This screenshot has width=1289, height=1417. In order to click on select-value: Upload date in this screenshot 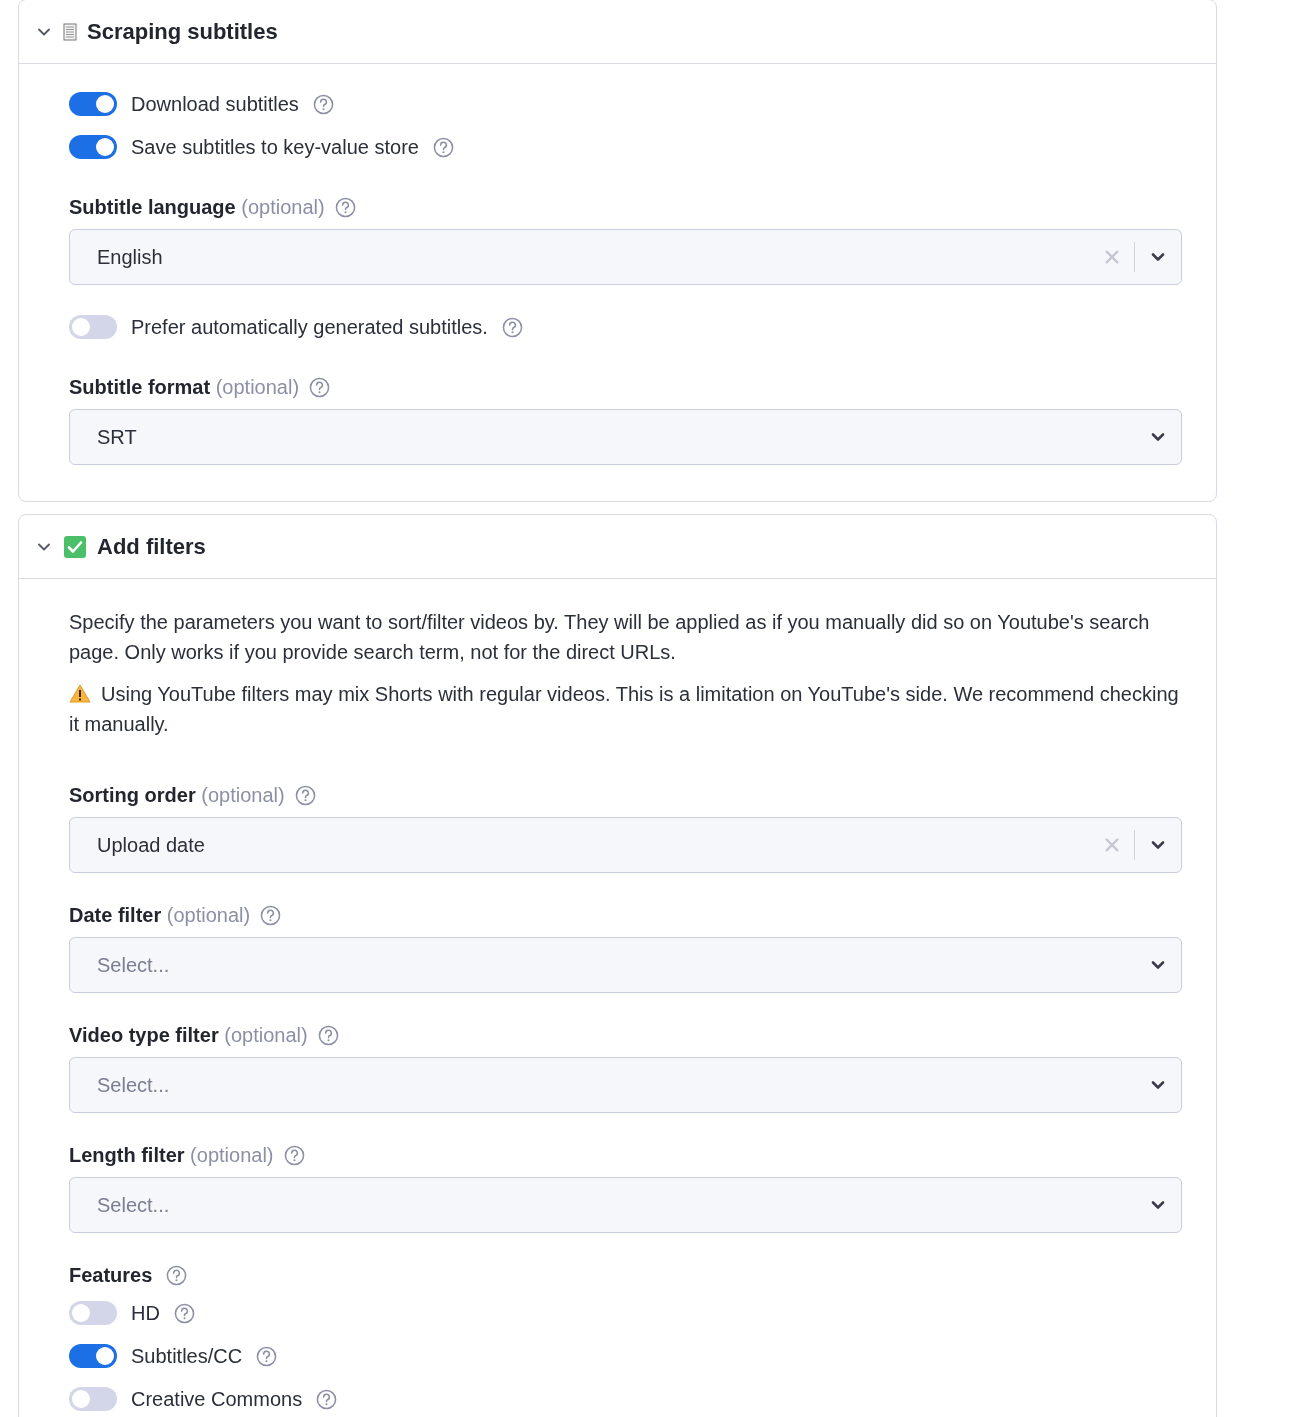, I will do `click(151, 845)`.